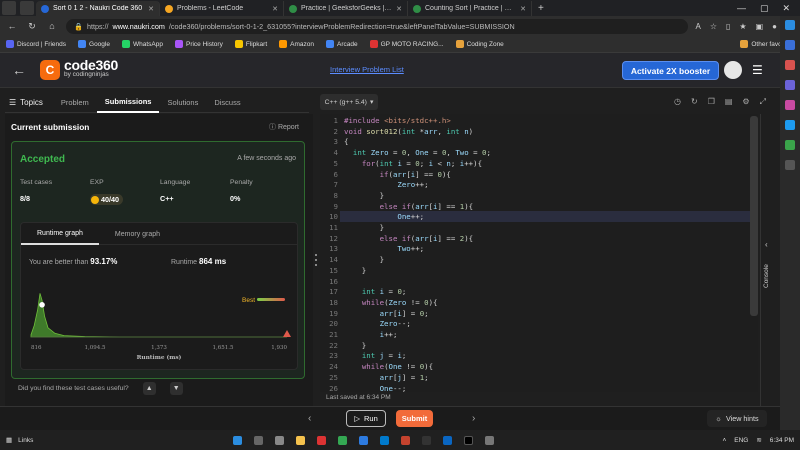 This screenshot has height=450, width=800. What do you see at coordinates (790, 45) in the screenshot?
I see `search-icon` at bounding box center [790, 45].